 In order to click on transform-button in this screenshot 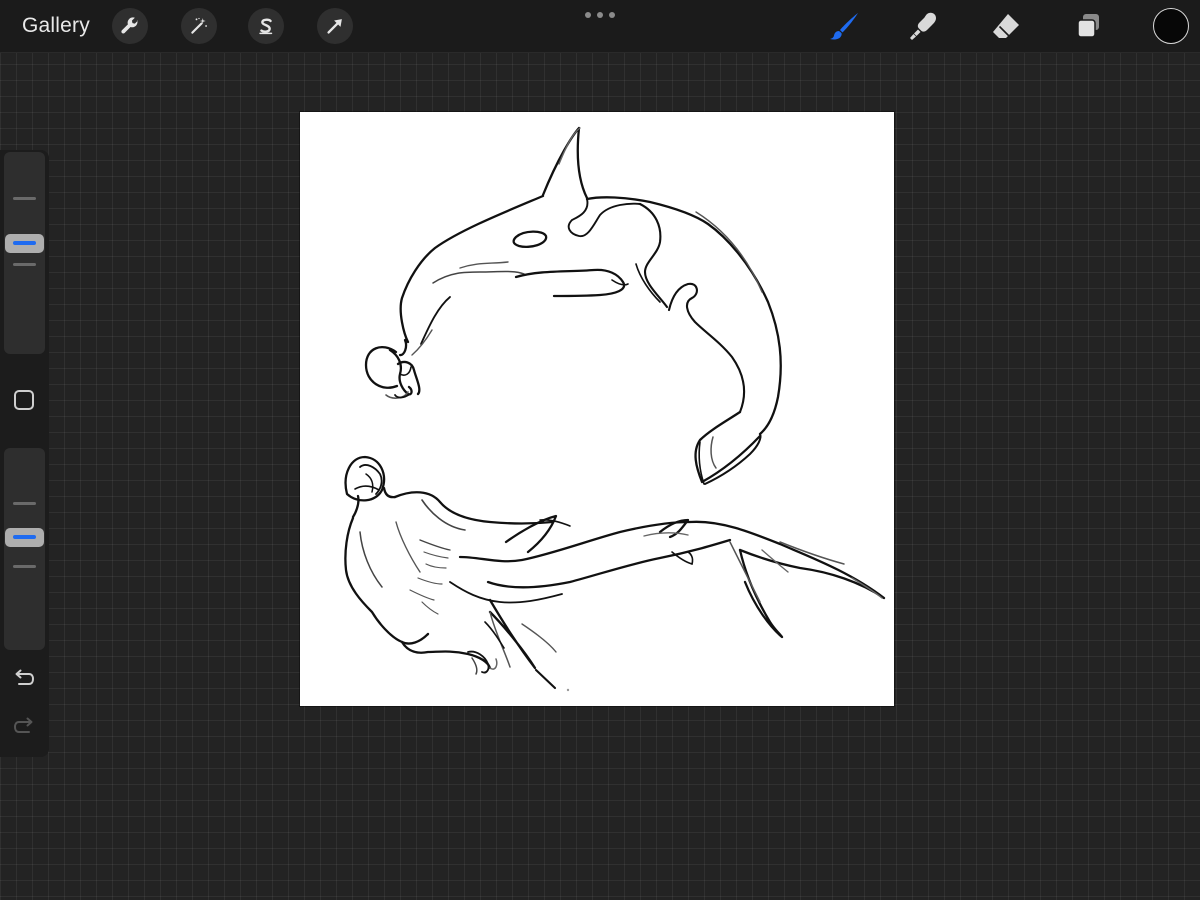, I will do `click(335, 26)`.